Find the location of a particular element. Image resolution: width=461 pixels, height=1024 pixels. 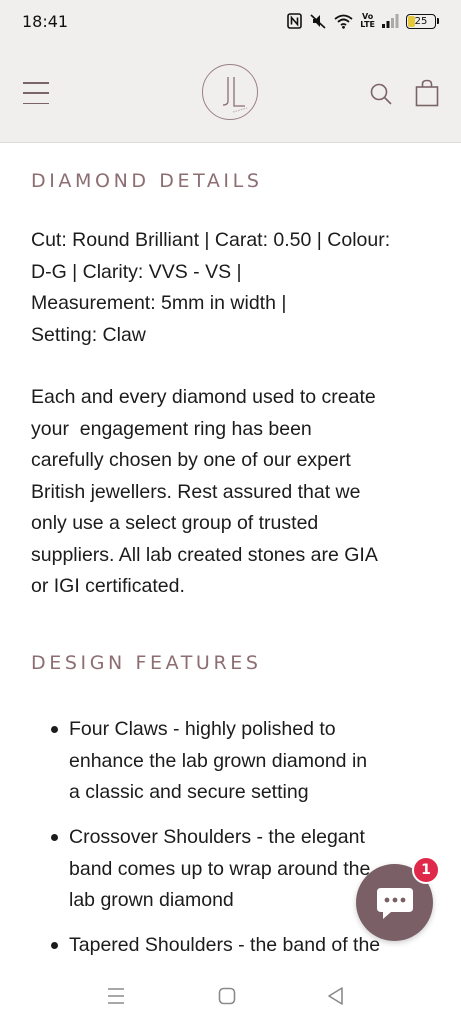

description-line: only use a select group of trusted is located at coordinates (175, 523).